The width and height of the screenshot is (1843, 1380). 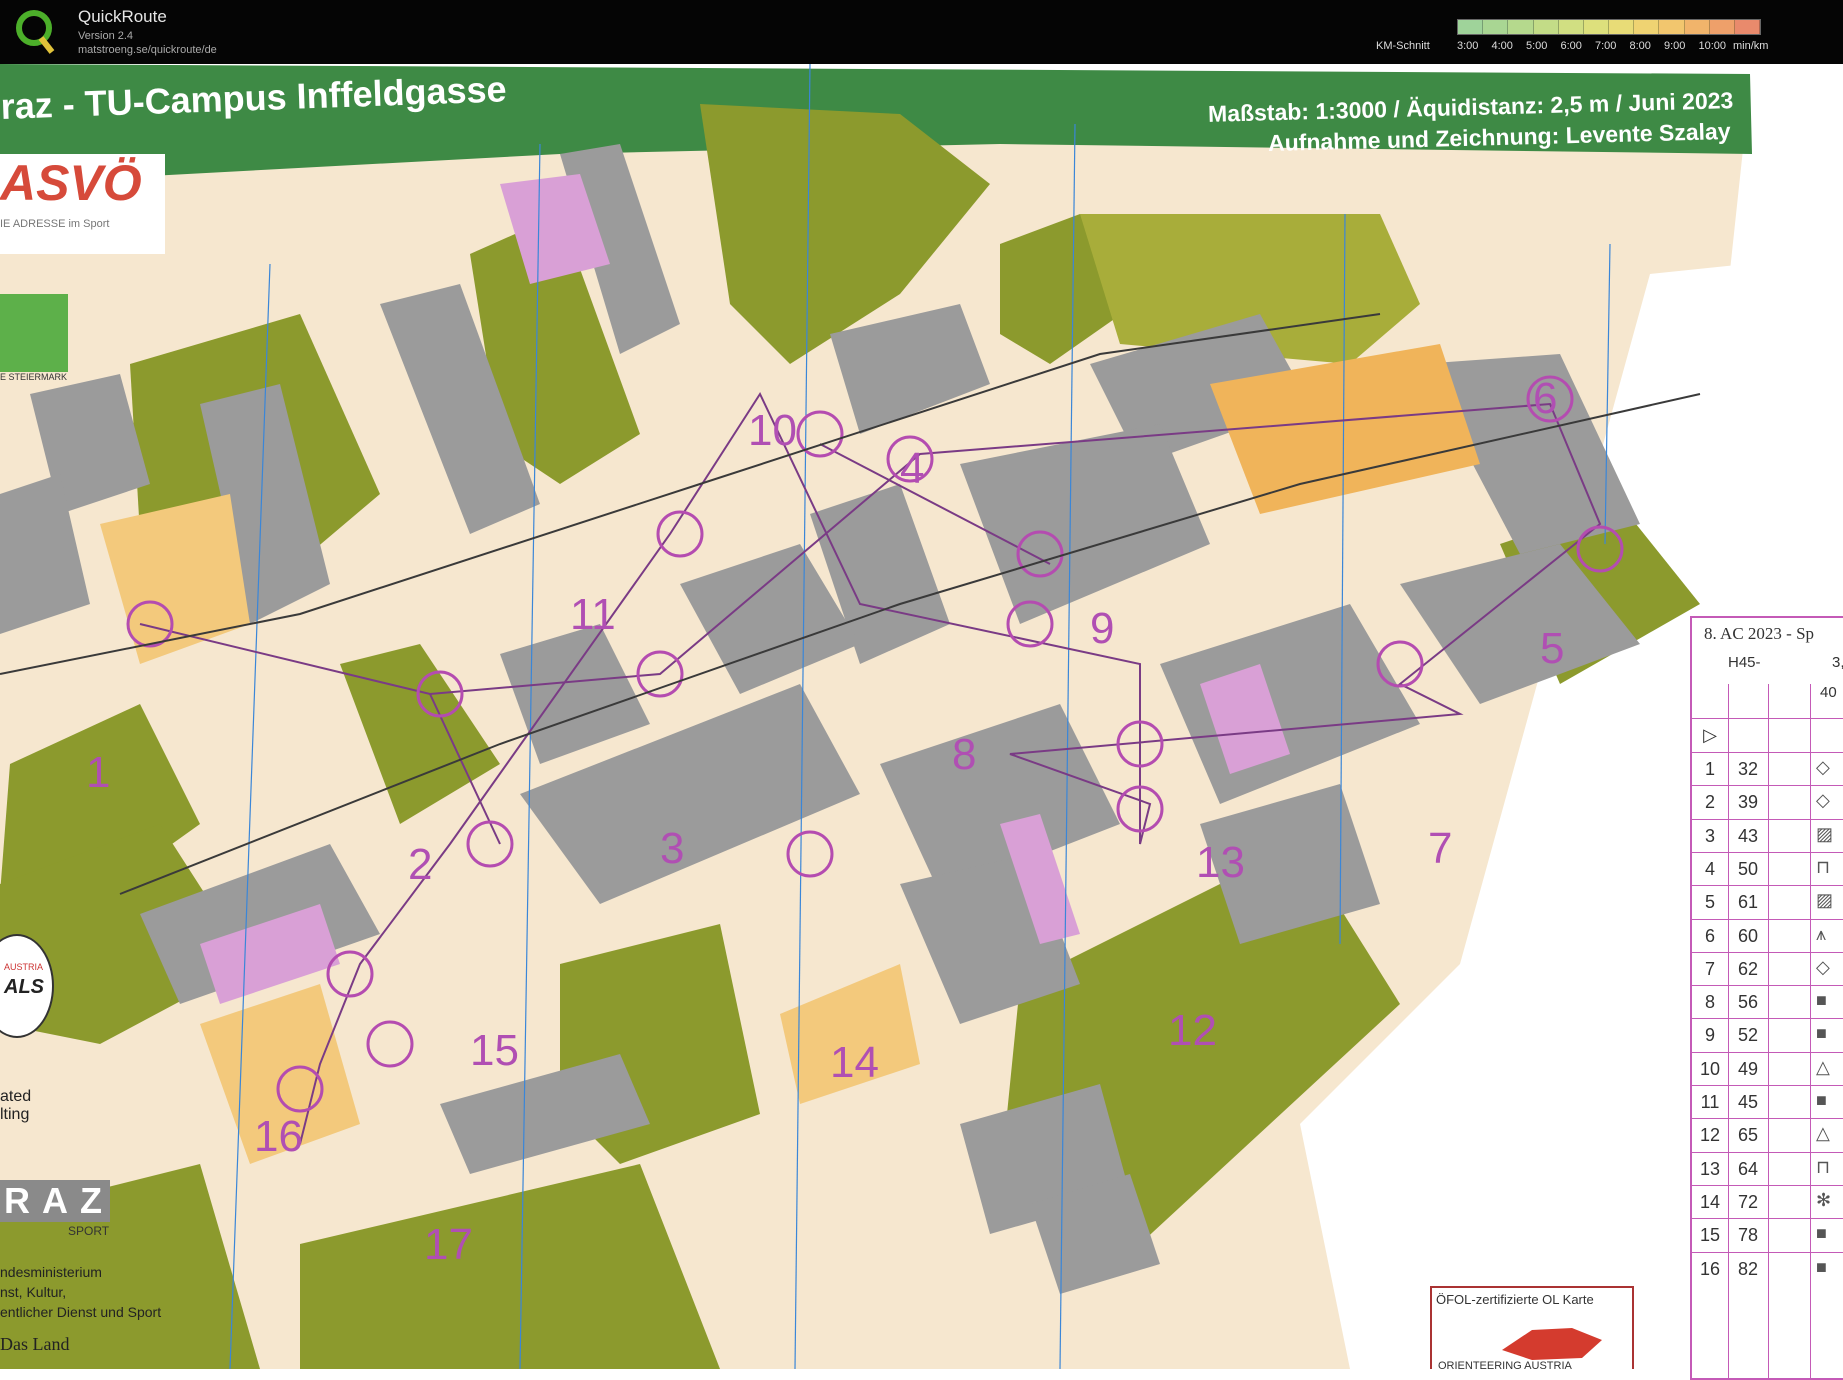 I want to click on pace-tick: 3:00, so click(x=1468, y=46).